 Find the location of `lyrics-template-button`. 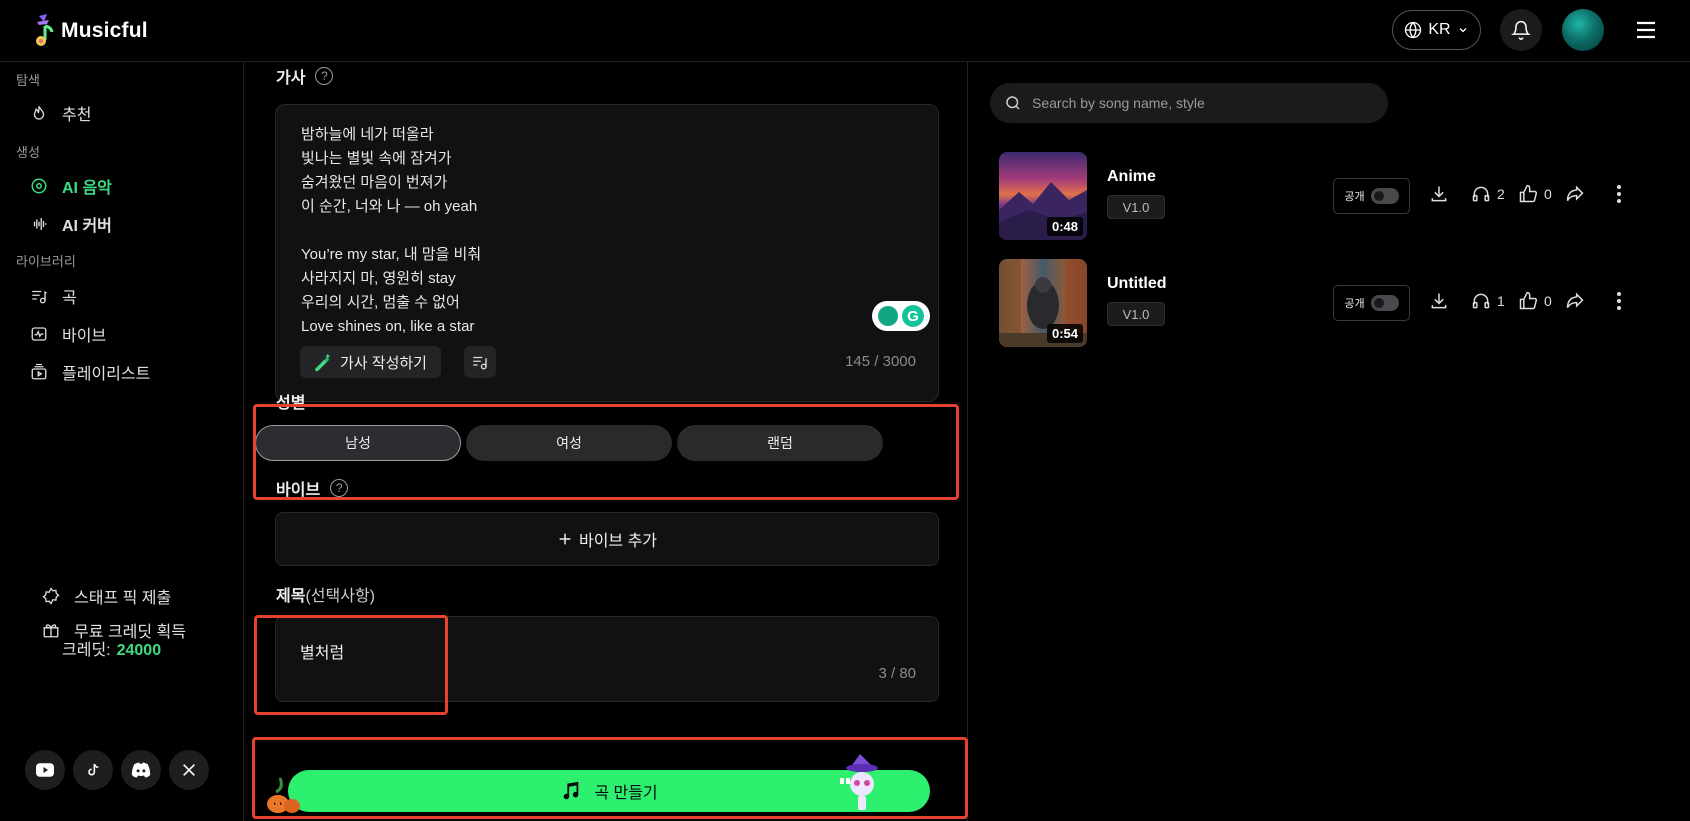

lyrics-template-button is located at coordinates (480, 362).